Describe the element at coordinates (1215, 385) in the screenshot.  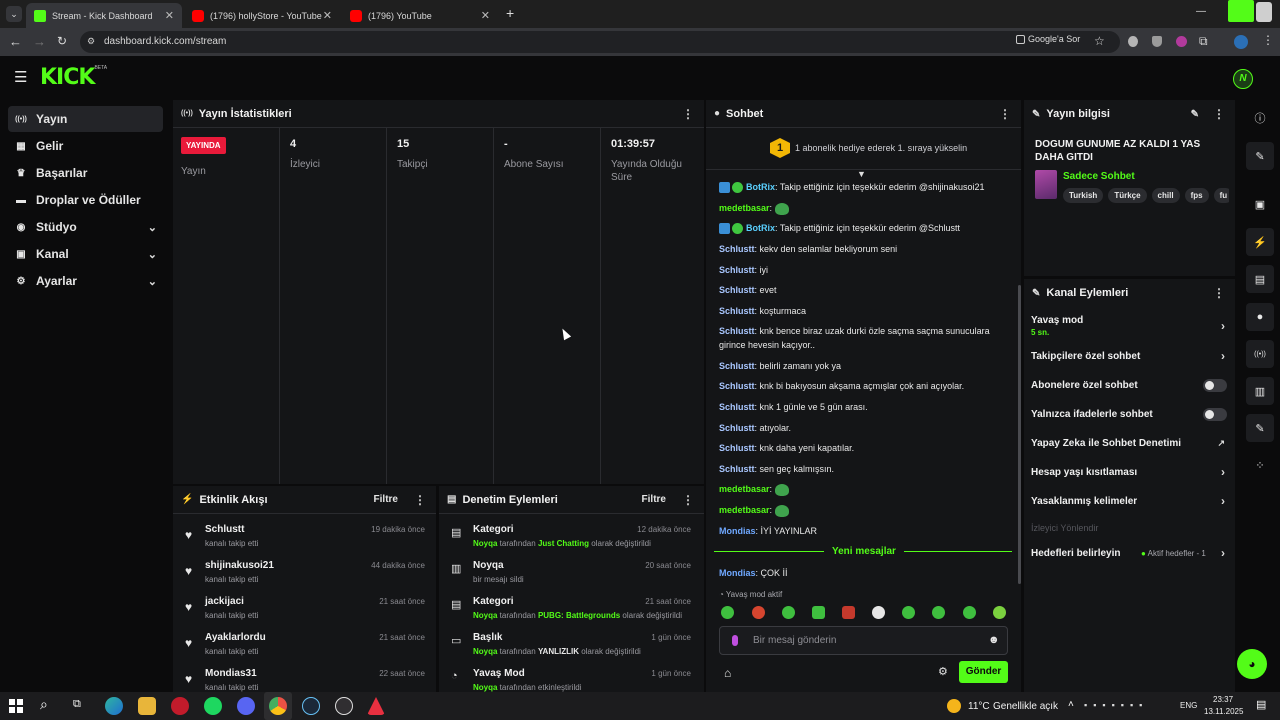
I see `subscribers-only-toggle` at that location.